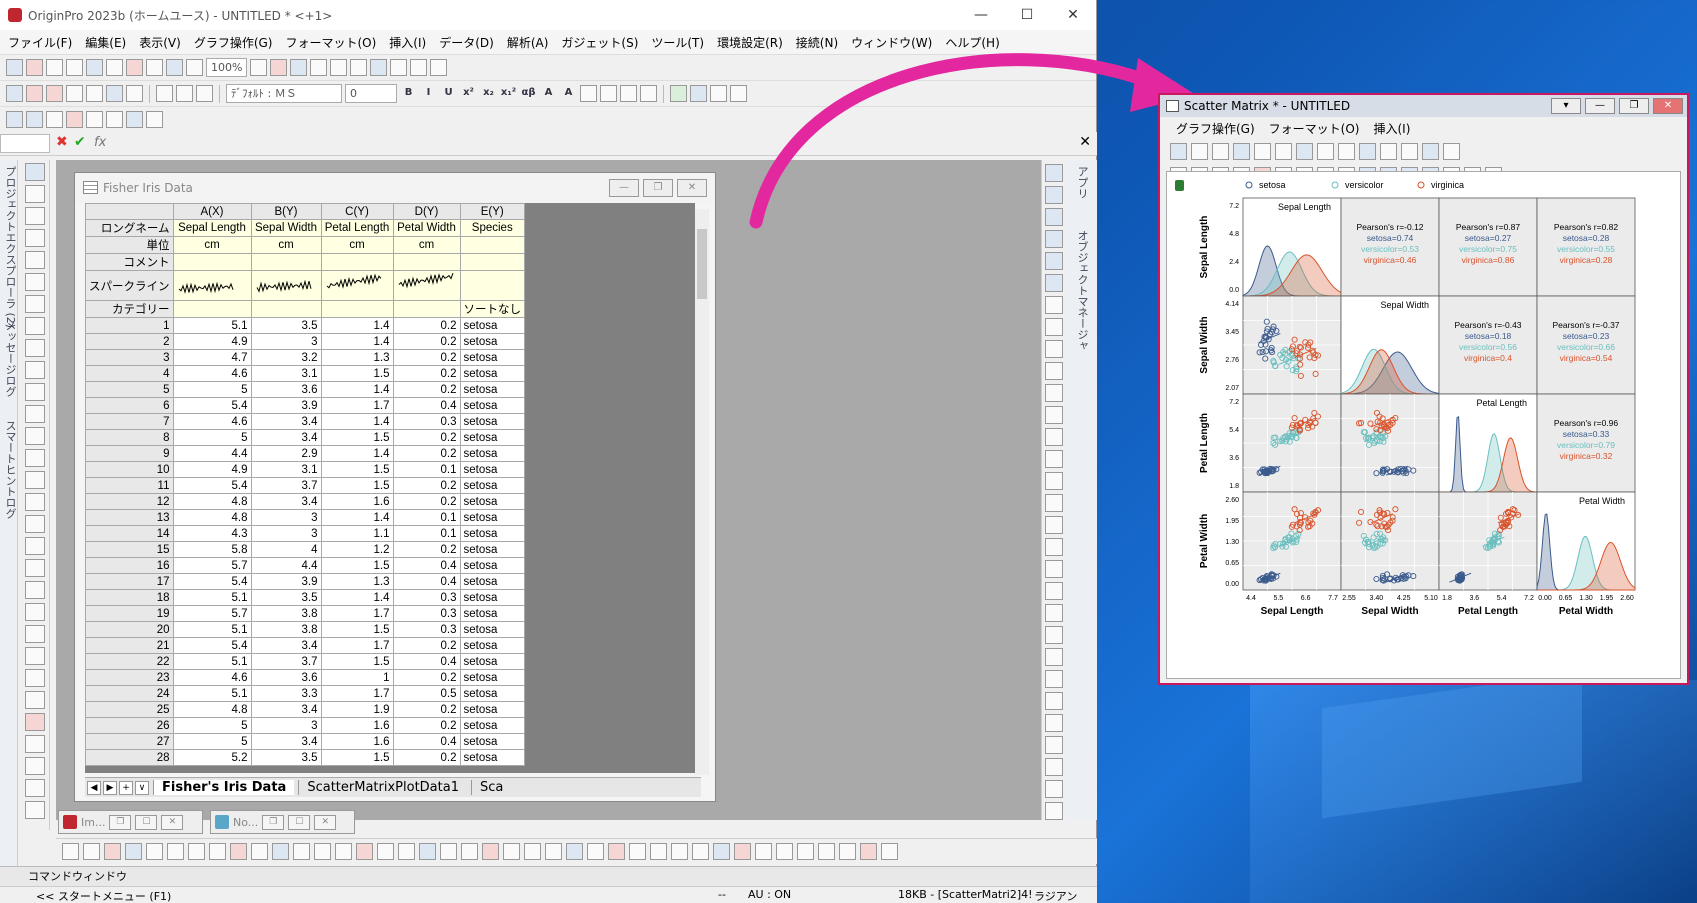 Image resolution: width=1697 pixels, height=903 pixels. I want to click on lock-icon, so click(1179, 185).